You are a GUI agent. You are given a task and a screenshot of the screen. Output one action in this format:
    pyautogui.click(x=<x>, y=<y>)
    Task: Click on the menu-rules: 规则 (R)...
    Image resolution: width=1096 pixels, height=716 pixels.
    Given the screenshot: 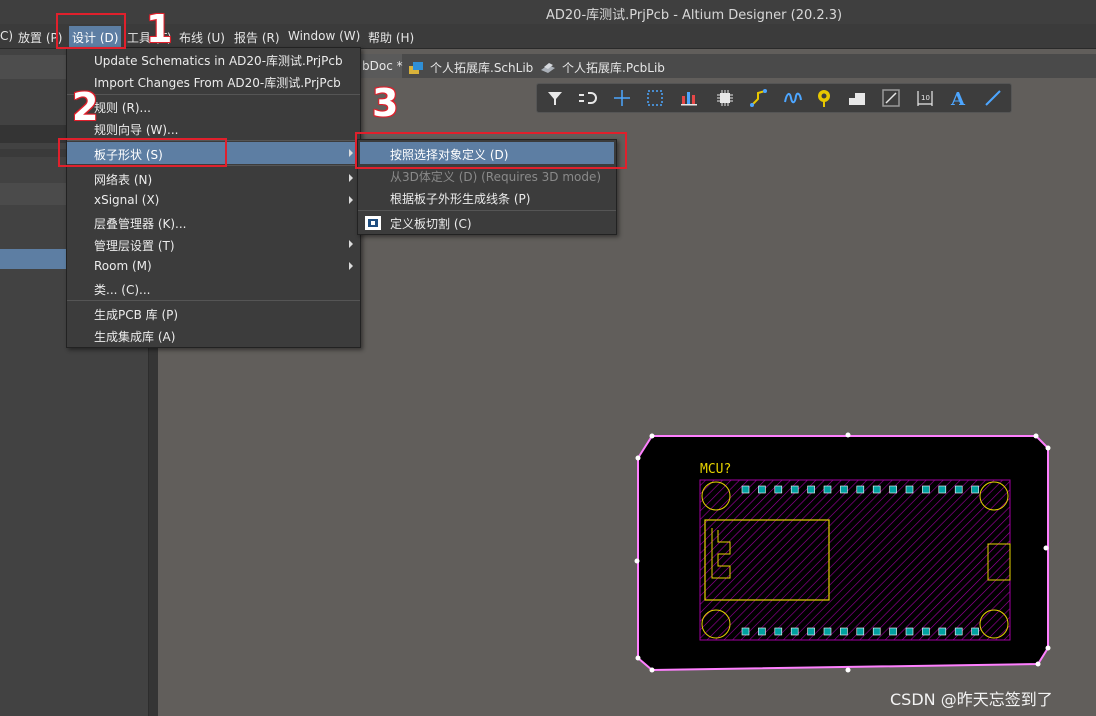 What is the action you would take?
    pyautogui.click(x=213, y=106)
    